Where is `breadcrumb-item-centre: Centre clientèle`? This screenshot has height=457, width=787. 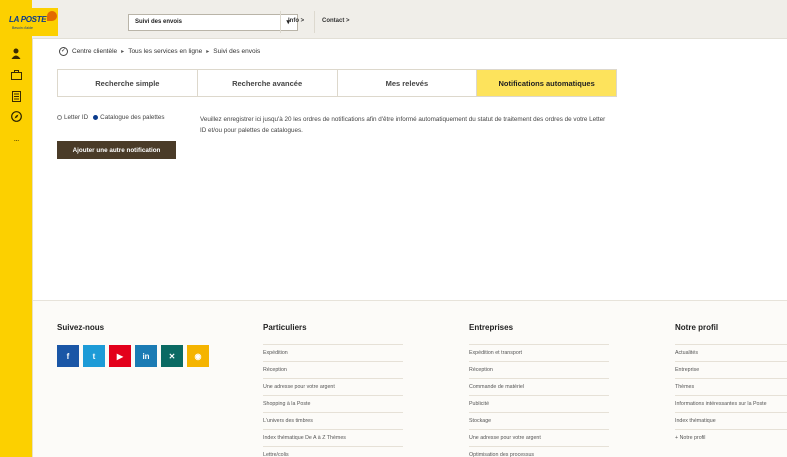
breadcrumb-item-centre: Centre clientèle is located at coordinates (94, 51).